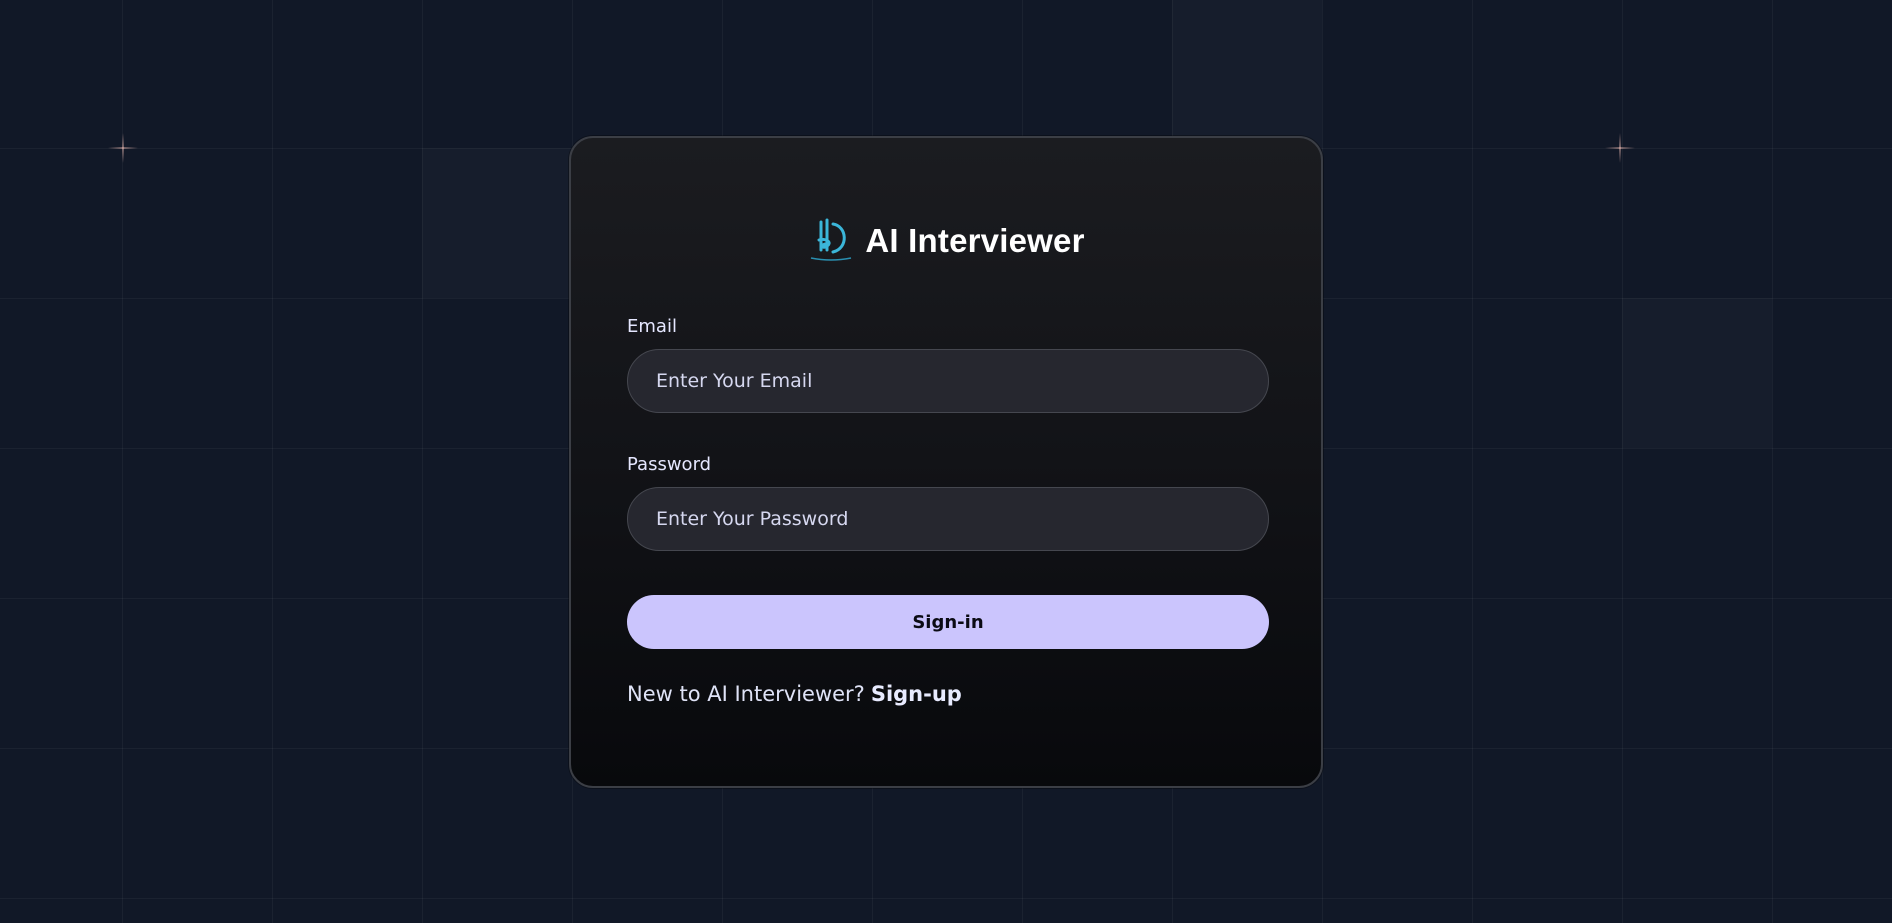 This screenshot has height=923, width=1892. I want to click on email-field, so click(948, 381).